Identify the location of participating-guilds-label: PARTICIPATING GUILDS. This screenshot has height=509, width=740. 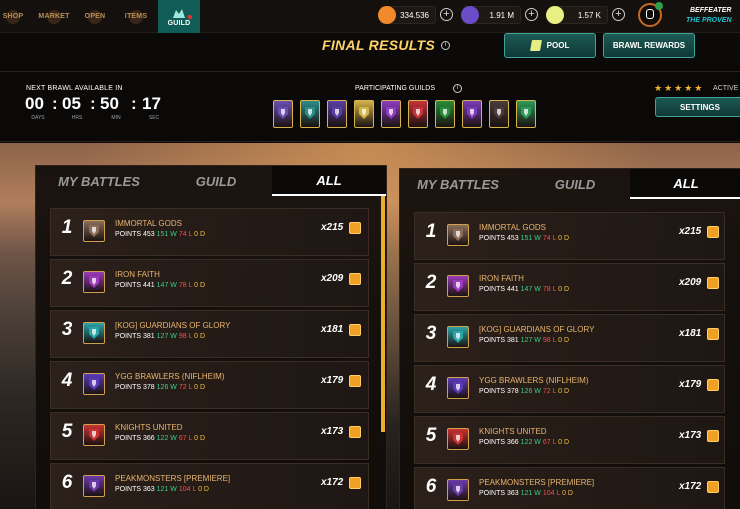
(395, 88).